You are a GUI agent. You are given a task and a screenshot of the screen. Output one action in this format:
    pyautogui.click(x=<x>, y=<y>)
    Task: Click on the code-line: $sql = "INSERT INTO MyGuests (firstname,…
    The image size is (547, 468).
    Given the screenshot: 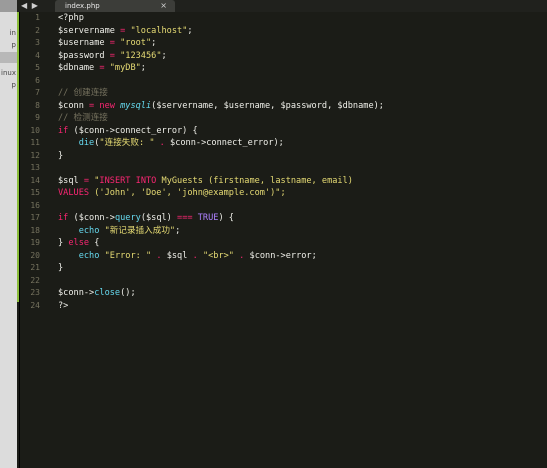 What is the action you would take?
    pyautogui.click(x=298, y=181)
    